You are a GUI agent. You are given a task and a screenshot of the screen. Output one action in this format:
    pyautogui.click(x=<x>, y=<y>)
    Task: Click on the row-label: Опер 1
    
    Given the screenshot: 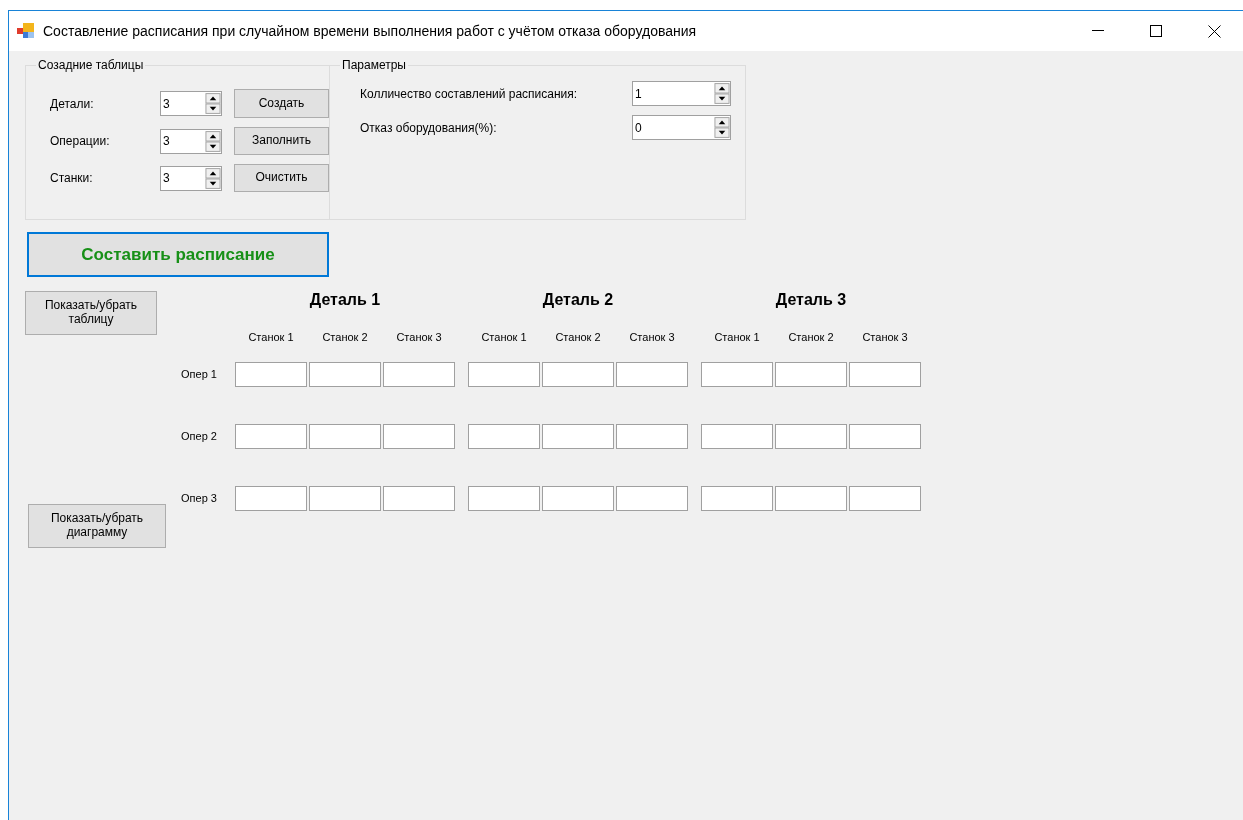 What is the action you would take?
    pyautogui.click(x=199, y=375)
    